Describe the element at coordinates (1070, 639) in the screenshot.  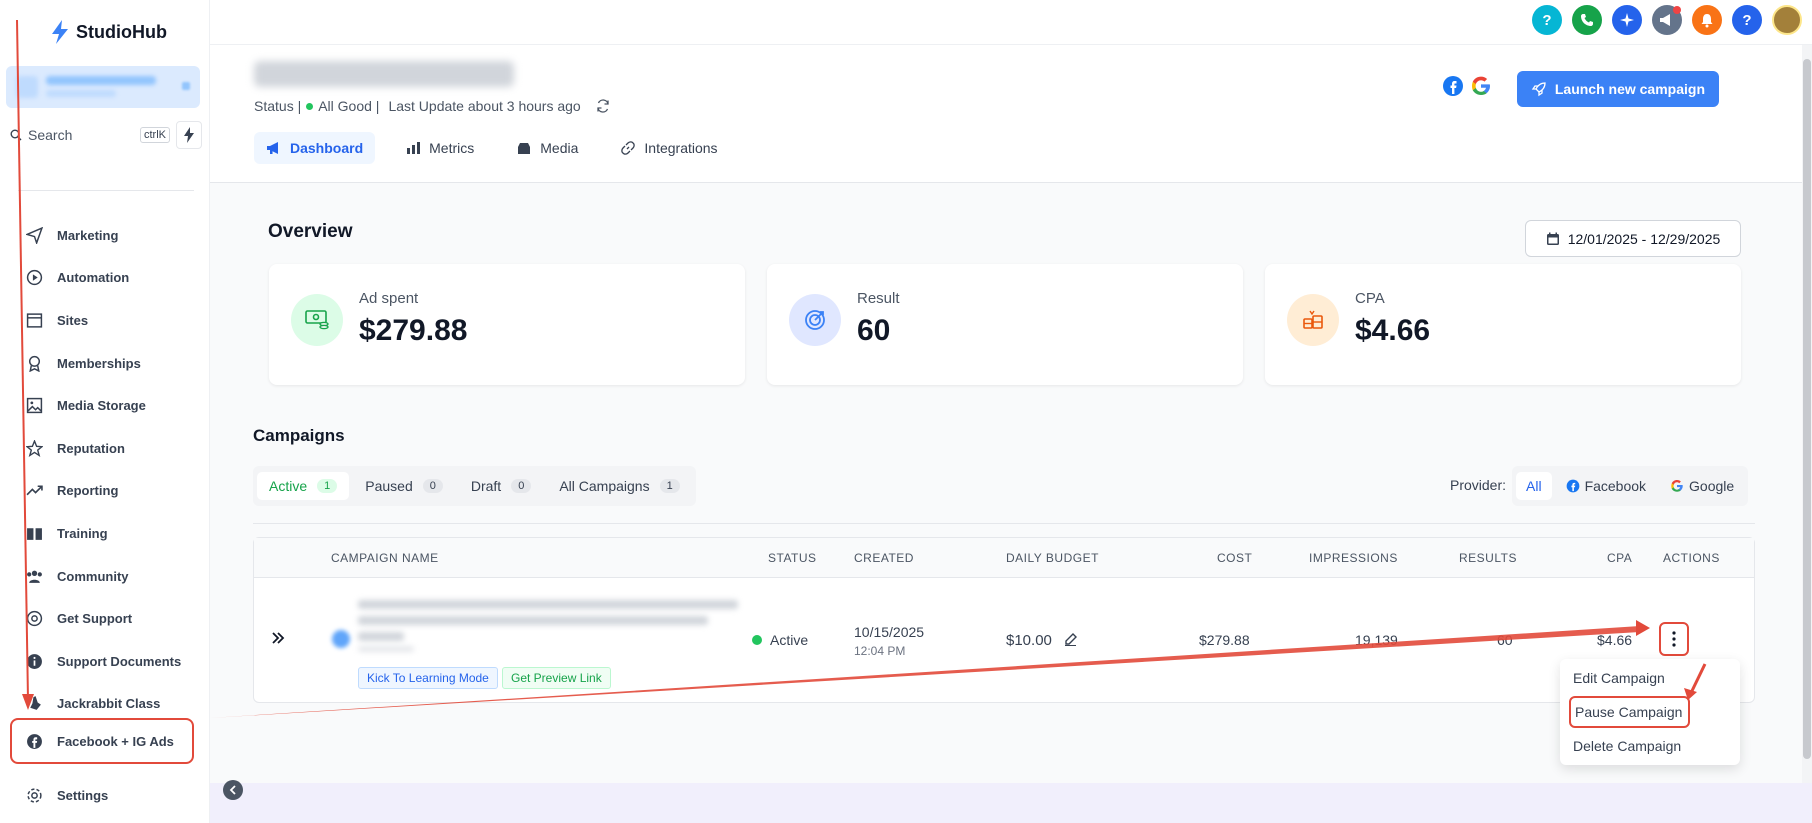
I see `edit-budget-icon` at that location.